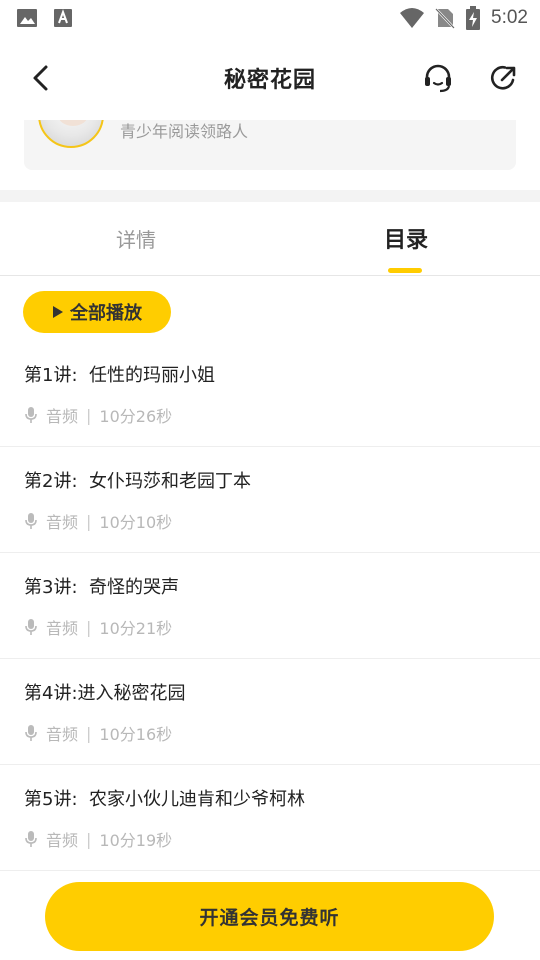  Describe the element at coordinates (136, 522) in the screenshot. I see `episode-duration: 10分10秒` at that location.